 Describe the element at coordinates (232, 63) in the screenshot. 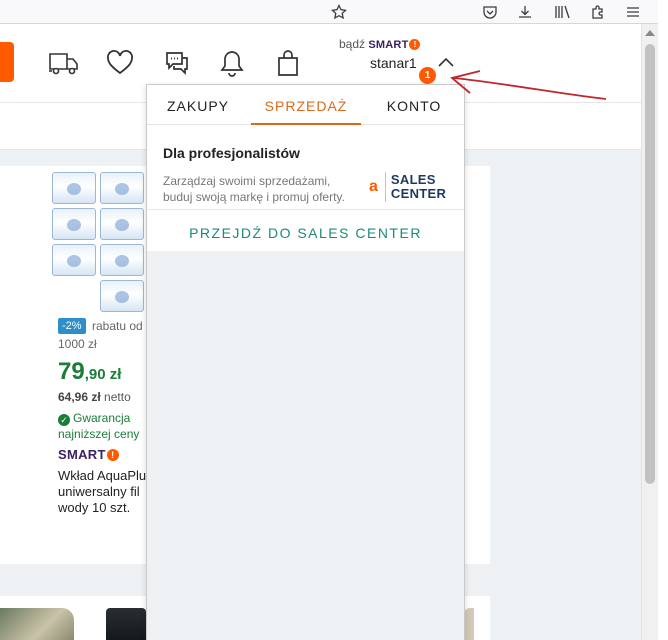

I see `bell-icon` at that location.